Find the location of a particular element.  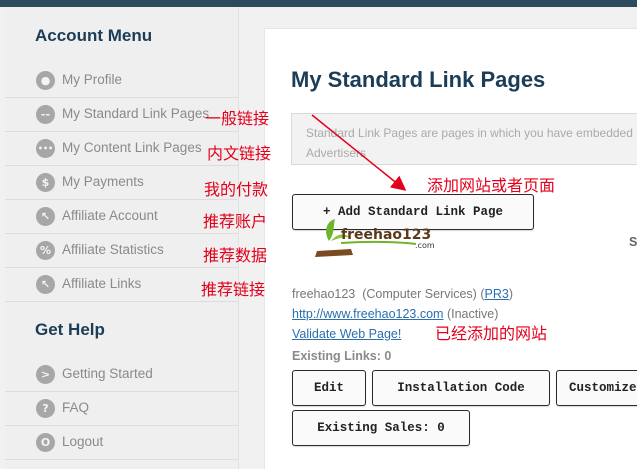

site-category: (Computer Services) is located at coordinates (419, 294).